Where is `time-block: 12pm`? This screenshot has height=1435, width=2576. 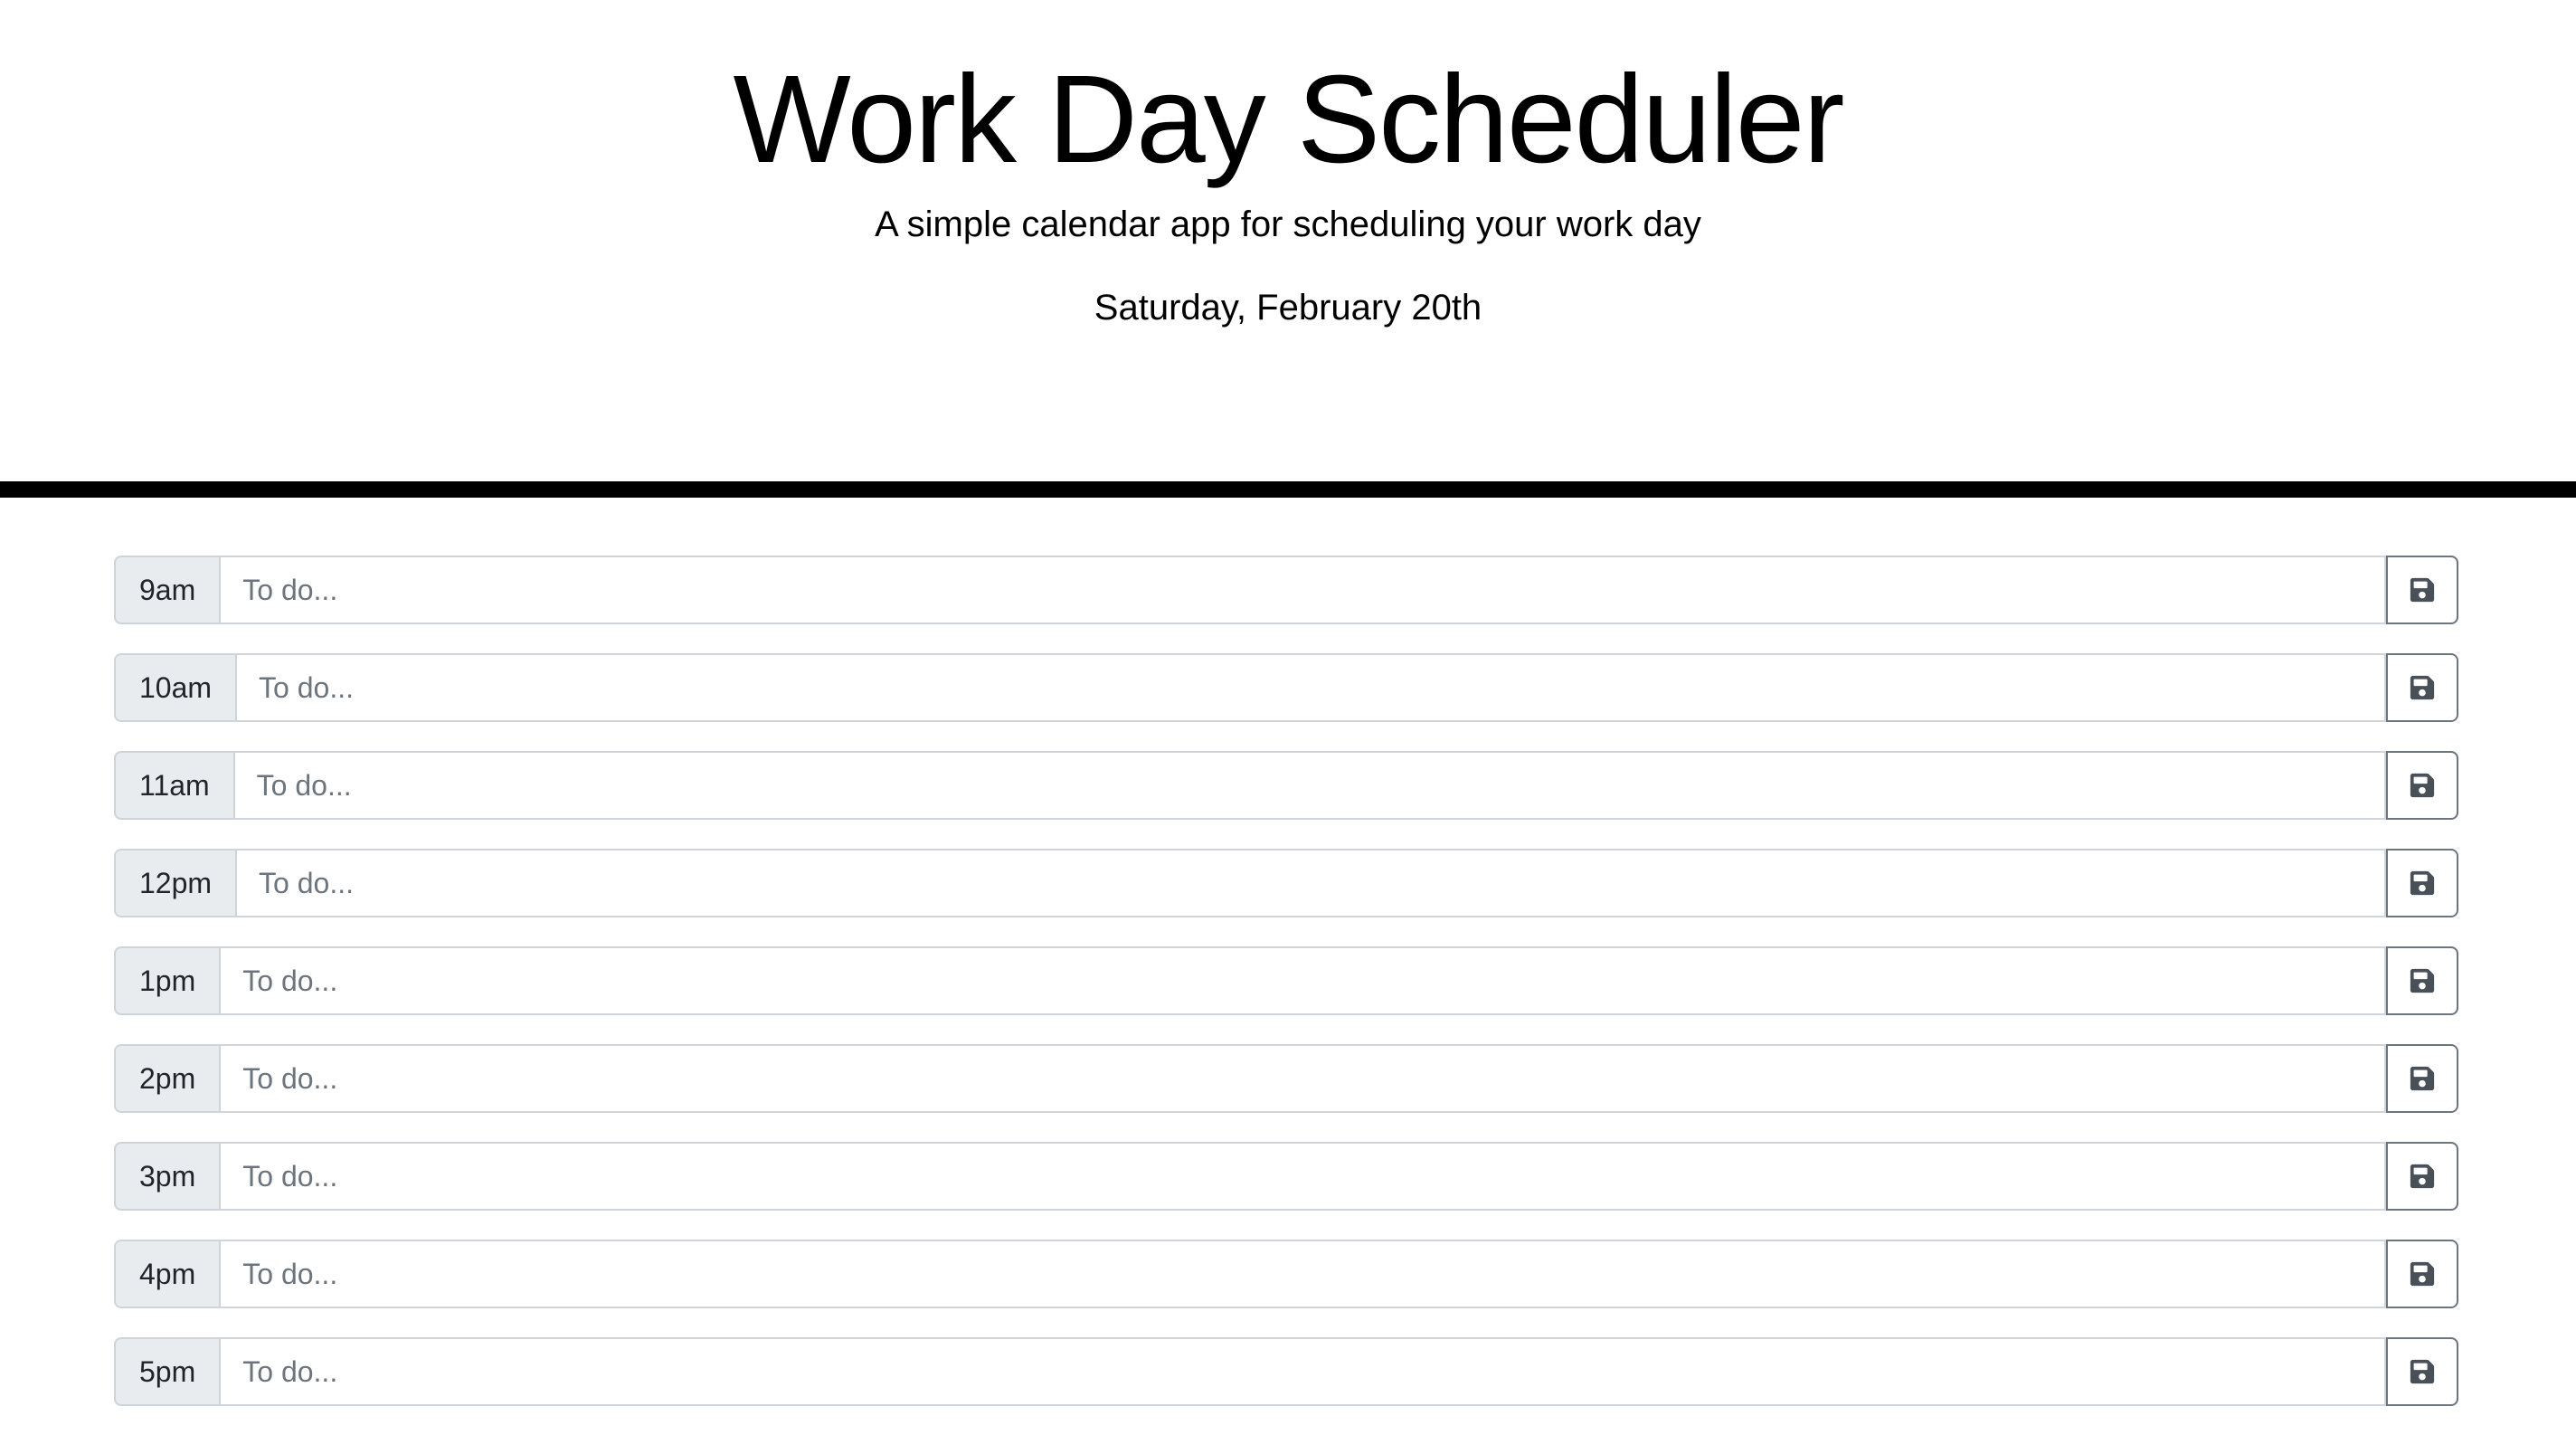 time-block: 12pm is located at coordinates (1286, 883).